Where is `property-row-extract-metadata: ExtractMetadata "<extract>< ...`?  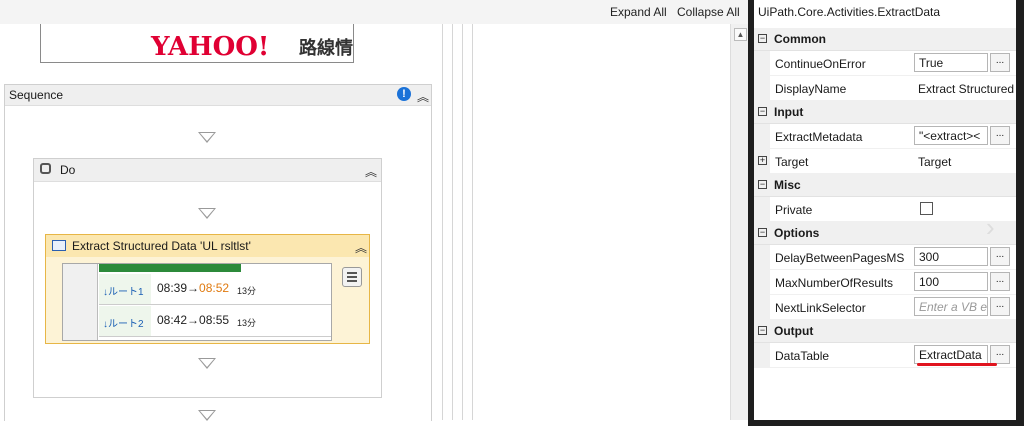 property-row-extract-metadata: ExtractMetadata "<extract>< ... is located at coordinates (885, 136).